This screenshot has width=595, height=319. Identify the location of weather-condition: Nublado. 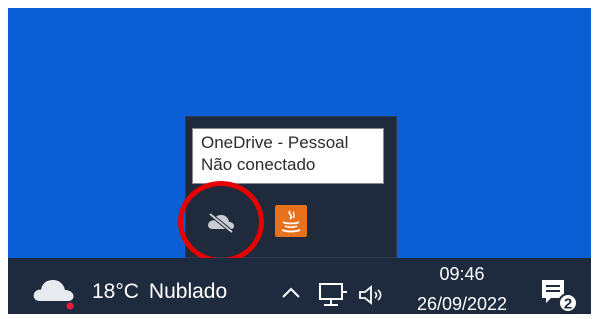
(188, 291).